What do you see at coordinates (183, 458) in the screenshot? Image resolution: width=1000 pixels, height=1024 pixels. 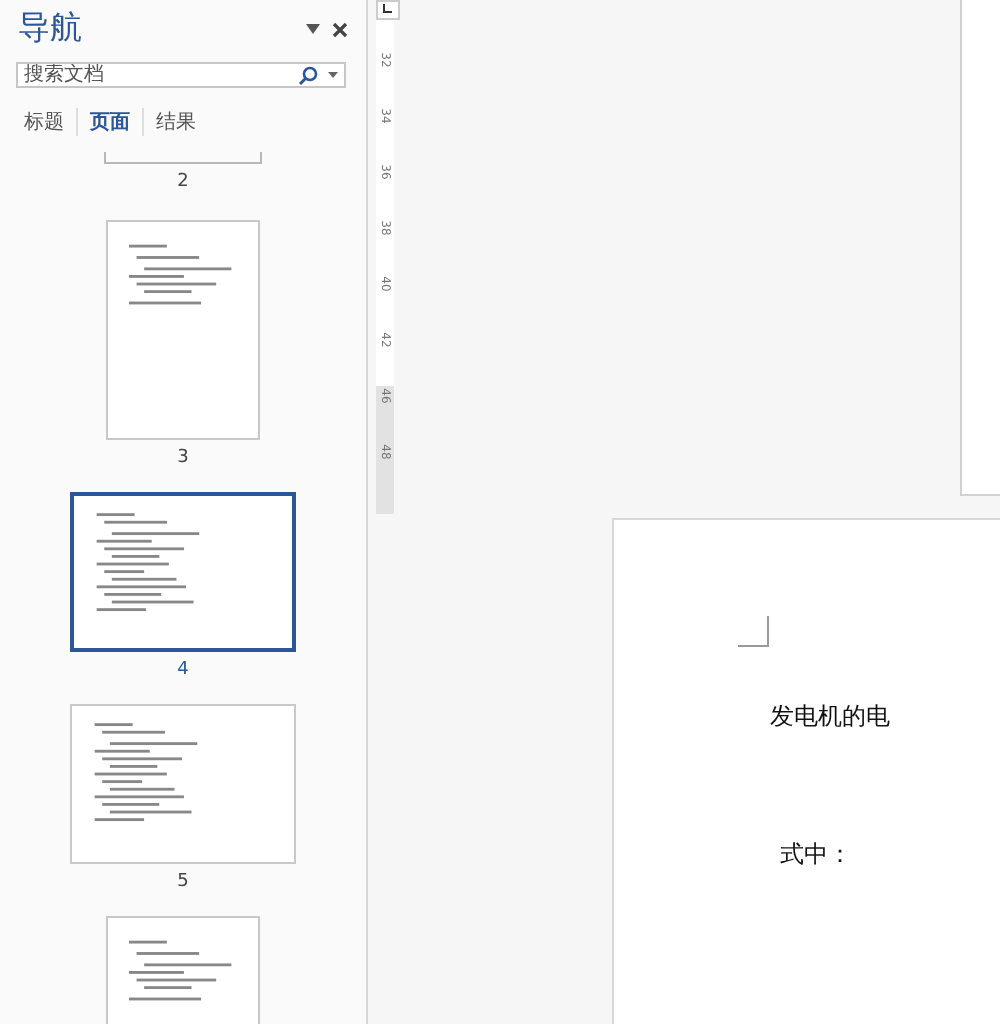 I see `page-number: 3` at bounding box center [183, 458].